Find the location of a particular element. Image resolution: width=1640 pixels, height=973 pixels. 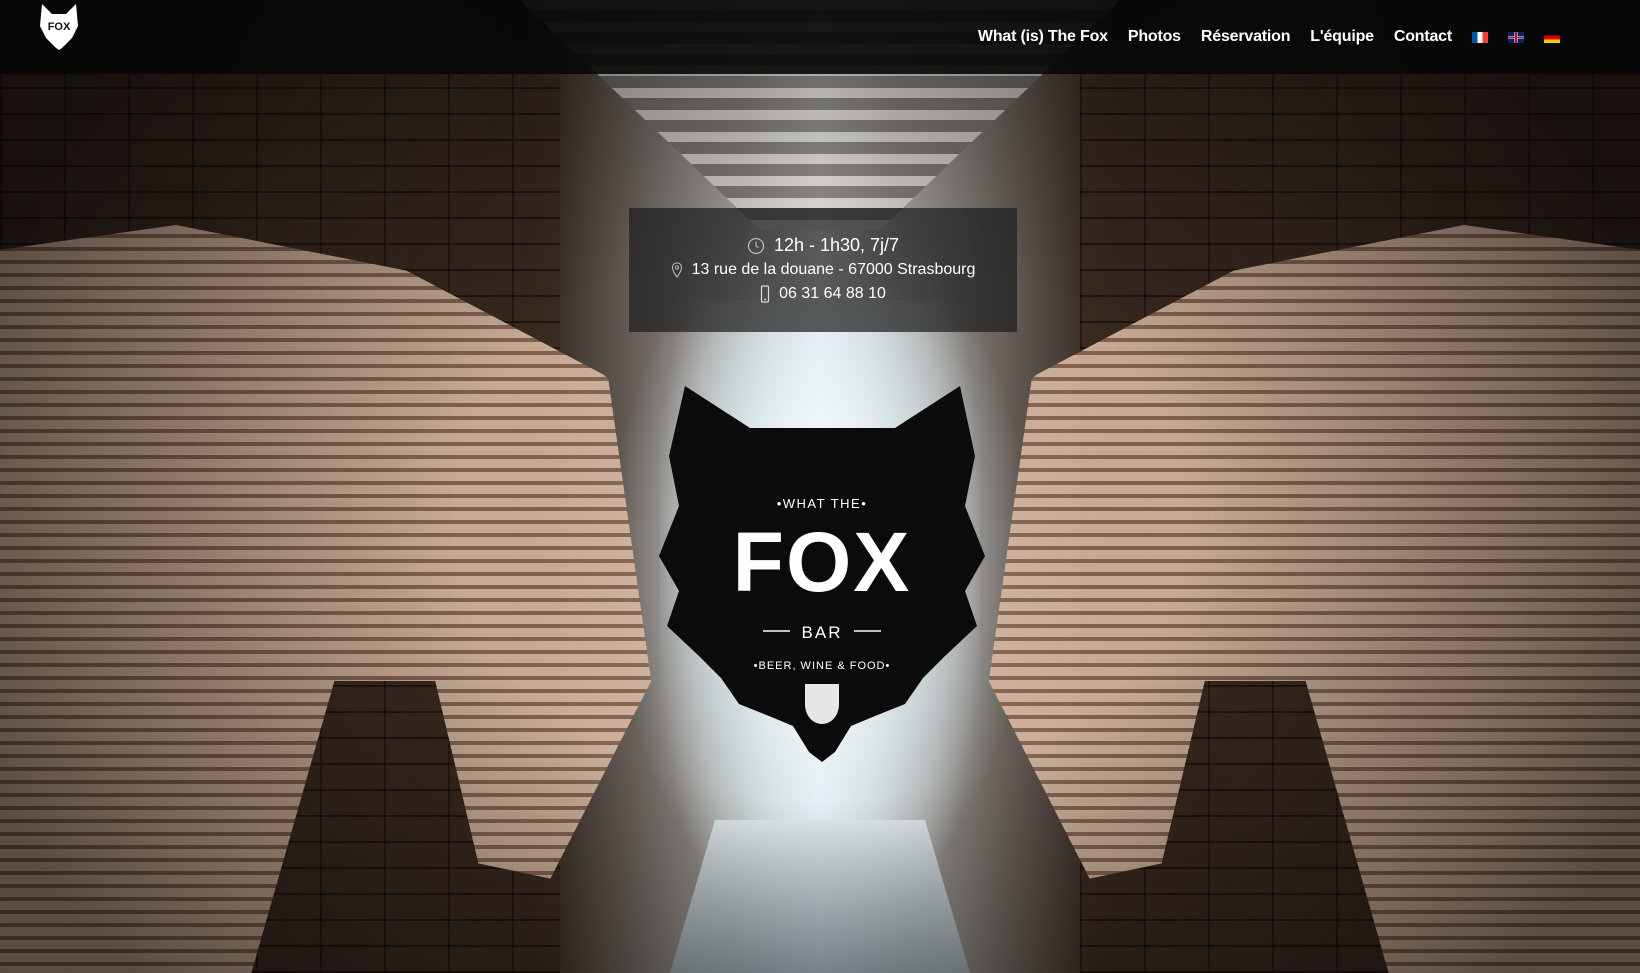

fox-head-silhouette-icon: •WHAT THE• FOX BAR •BEER, WINE & FOOD• is located at coordinates (822, 574).